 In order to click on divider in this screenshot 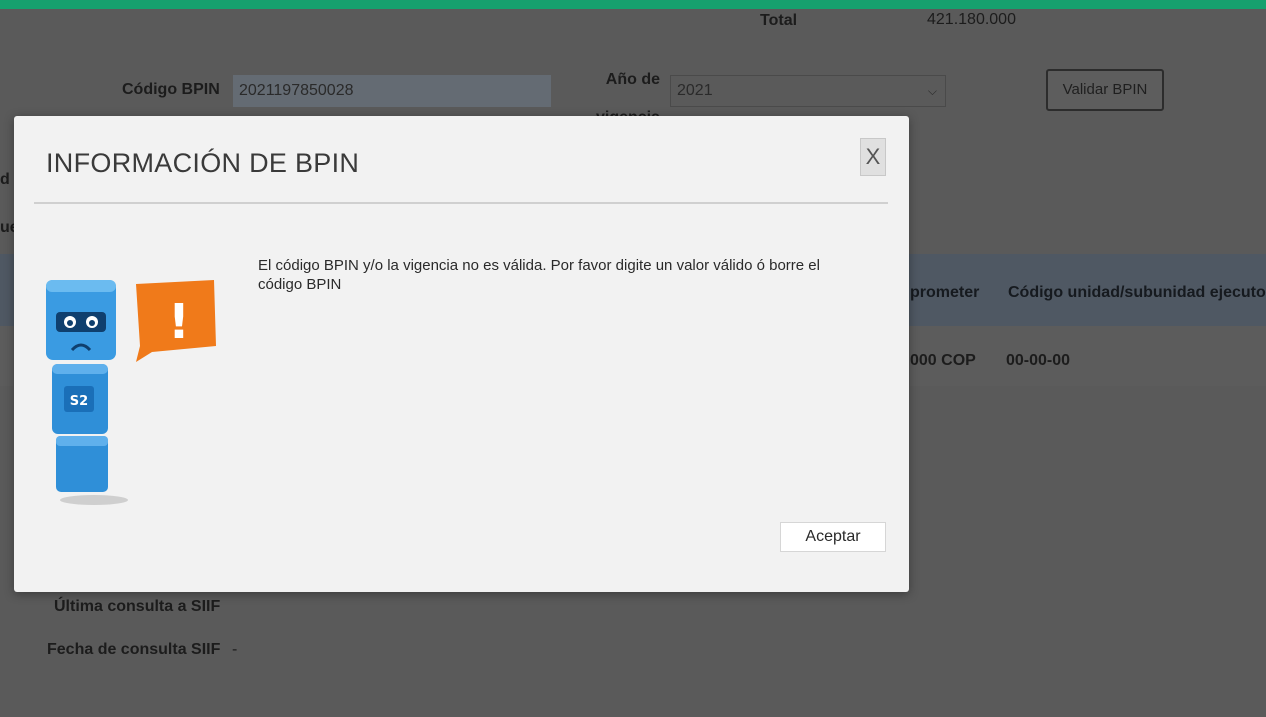, I will do `click(461, 203)`.